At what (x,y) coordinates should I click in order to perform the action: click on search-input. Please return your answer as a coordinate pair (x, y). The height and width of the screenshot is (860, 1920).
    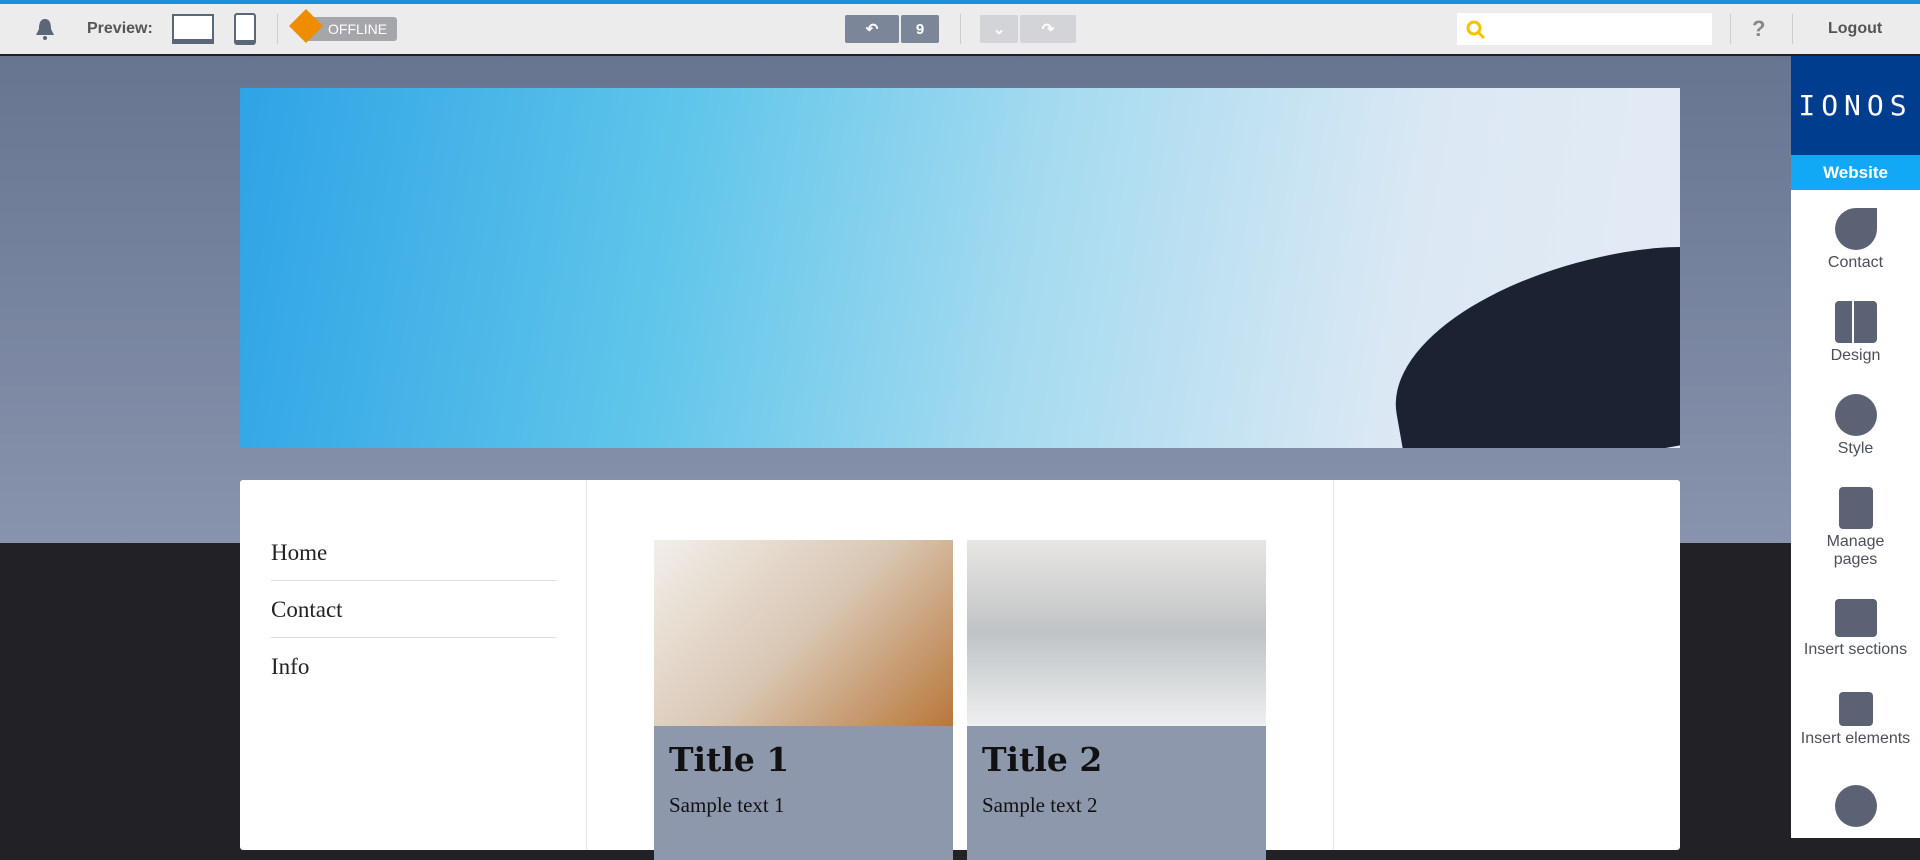
    Looking at the image, I should click on (1601, 29).